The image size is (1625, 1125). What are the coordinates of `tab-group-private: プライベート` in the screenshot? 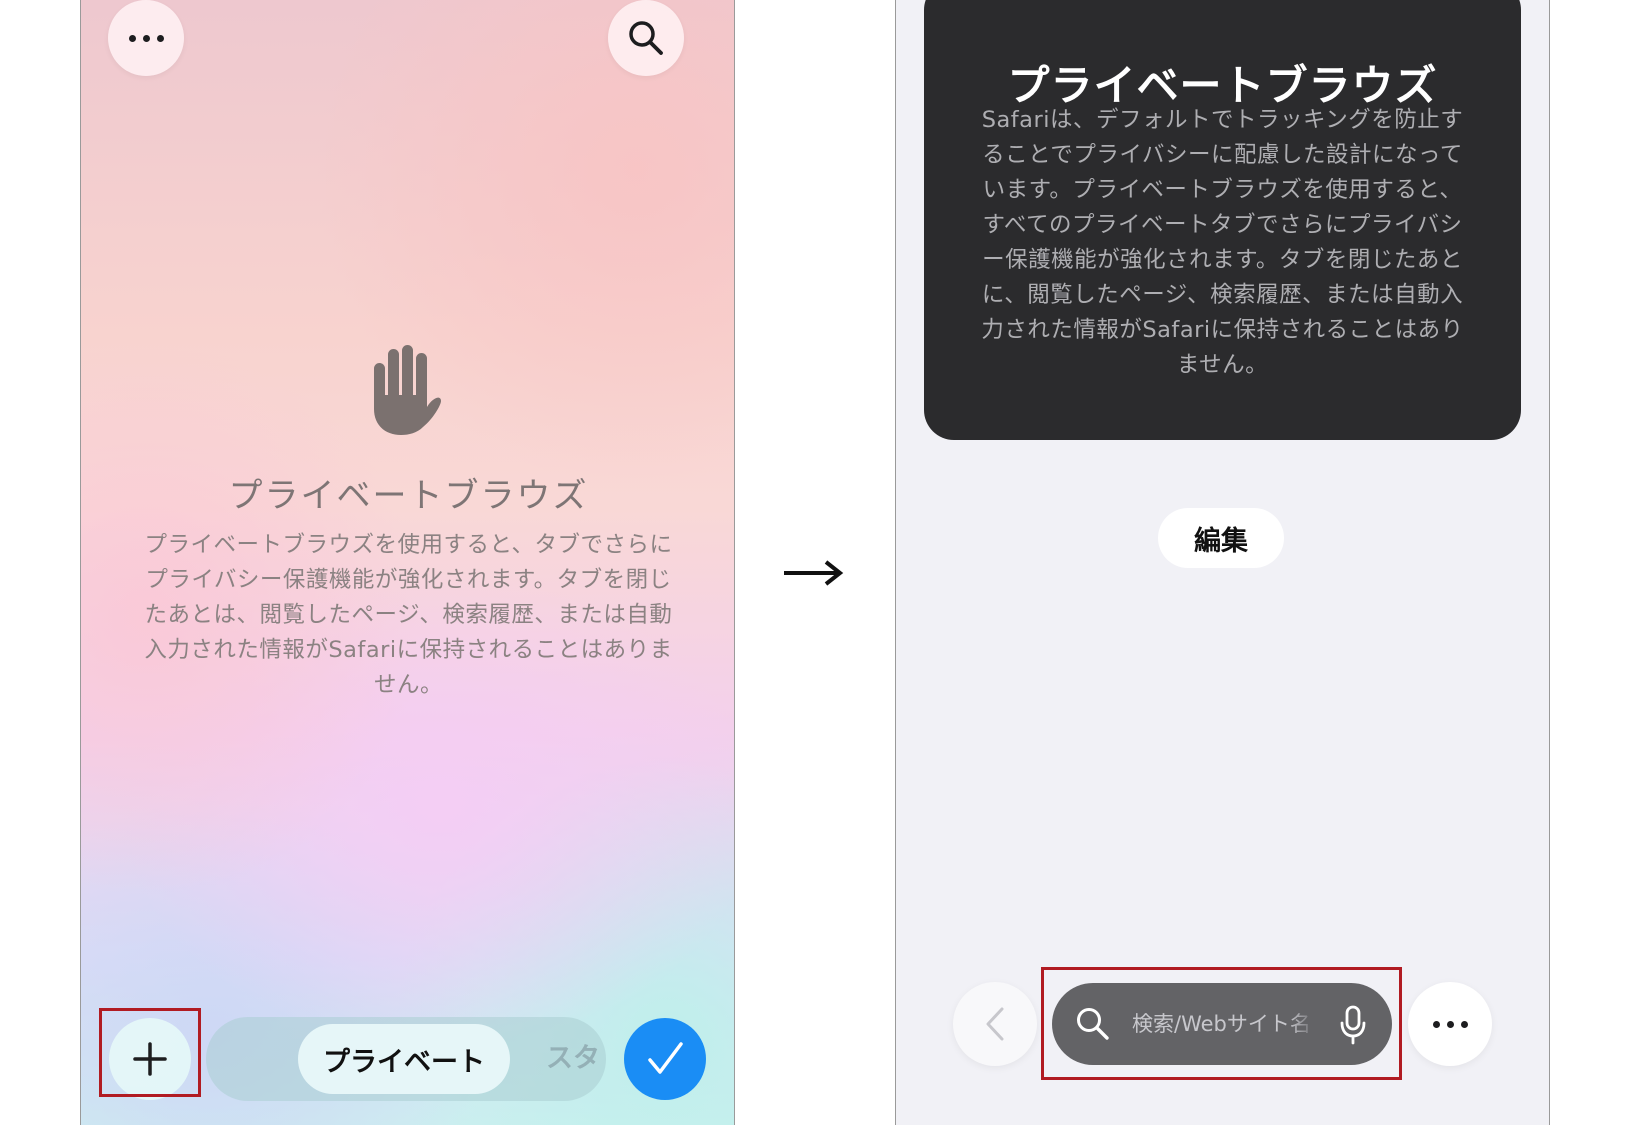 It's located at (404, 1059).